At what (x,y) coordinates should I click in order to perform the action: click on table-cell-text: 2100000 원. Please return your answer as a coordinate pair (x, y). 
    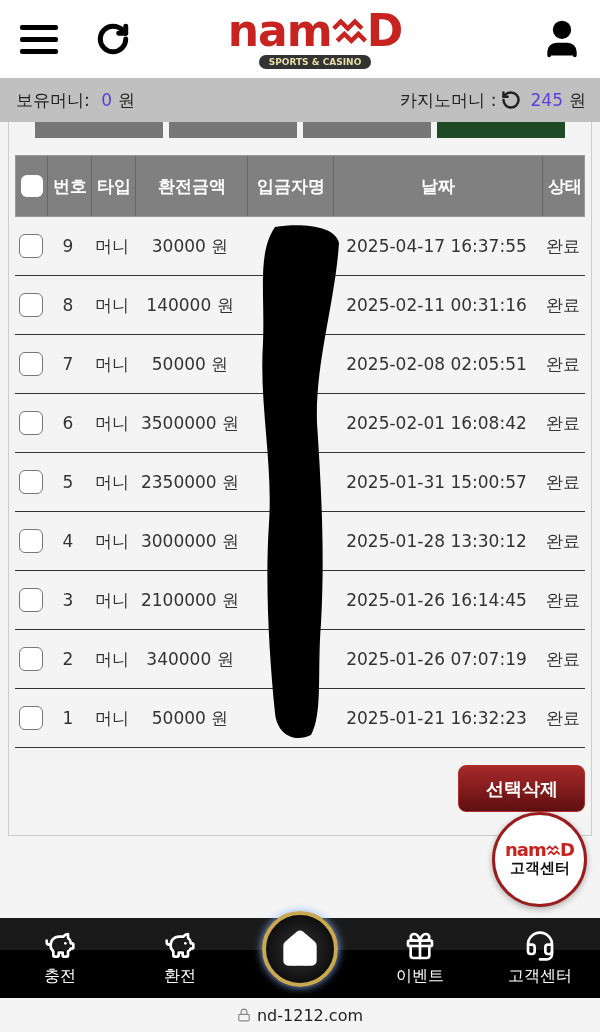
    Looking at the image, I should click on (190, 600).